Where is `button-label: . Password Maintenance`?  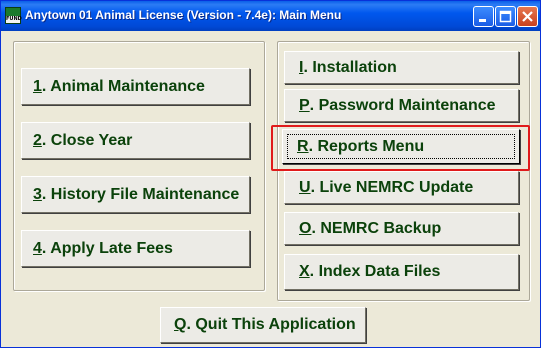 button-label: . Password Maintenance is located at coordinates (402, 105).